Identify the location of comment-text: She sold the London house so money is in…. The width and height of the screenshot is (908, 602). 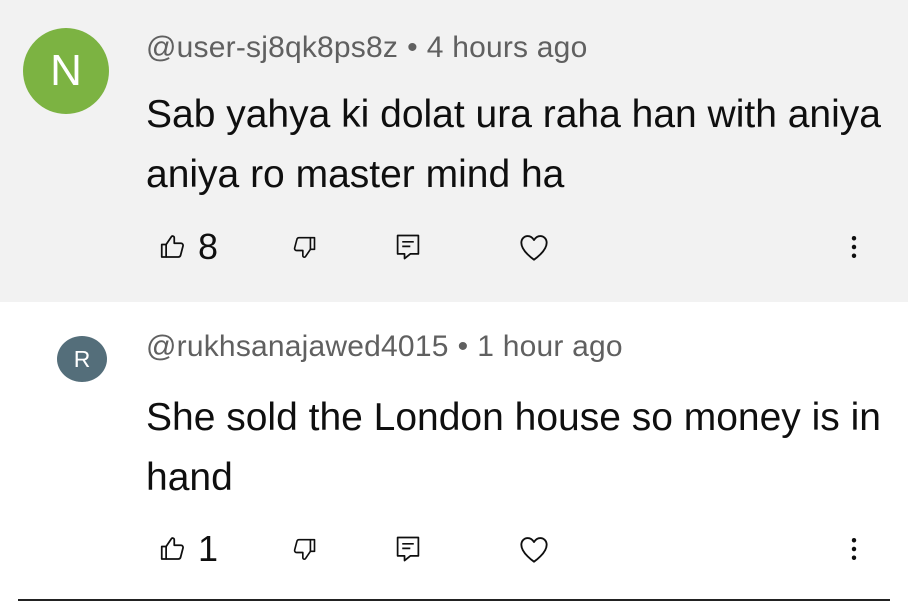
(514, 447).